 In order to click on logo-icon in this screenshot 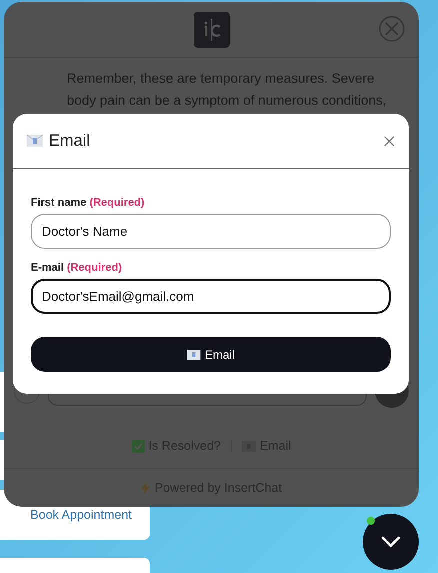, I will do `click(212, 30)`.